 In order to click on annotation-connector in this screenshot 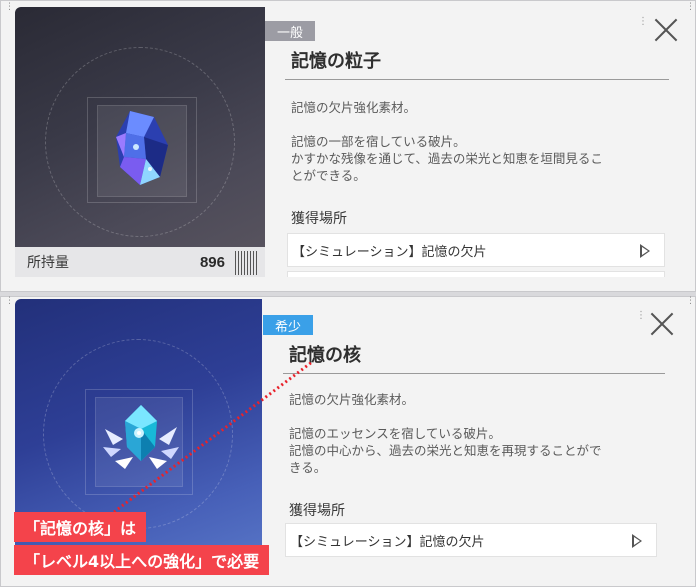, I will do `click(213, 437)`.